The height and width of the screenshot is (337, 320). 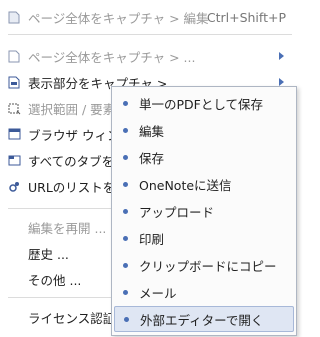 What do you see at coordinates (204, 292) in the screenshot?
I see `submenu-item-email: メール` at bounding box center [204, 292].